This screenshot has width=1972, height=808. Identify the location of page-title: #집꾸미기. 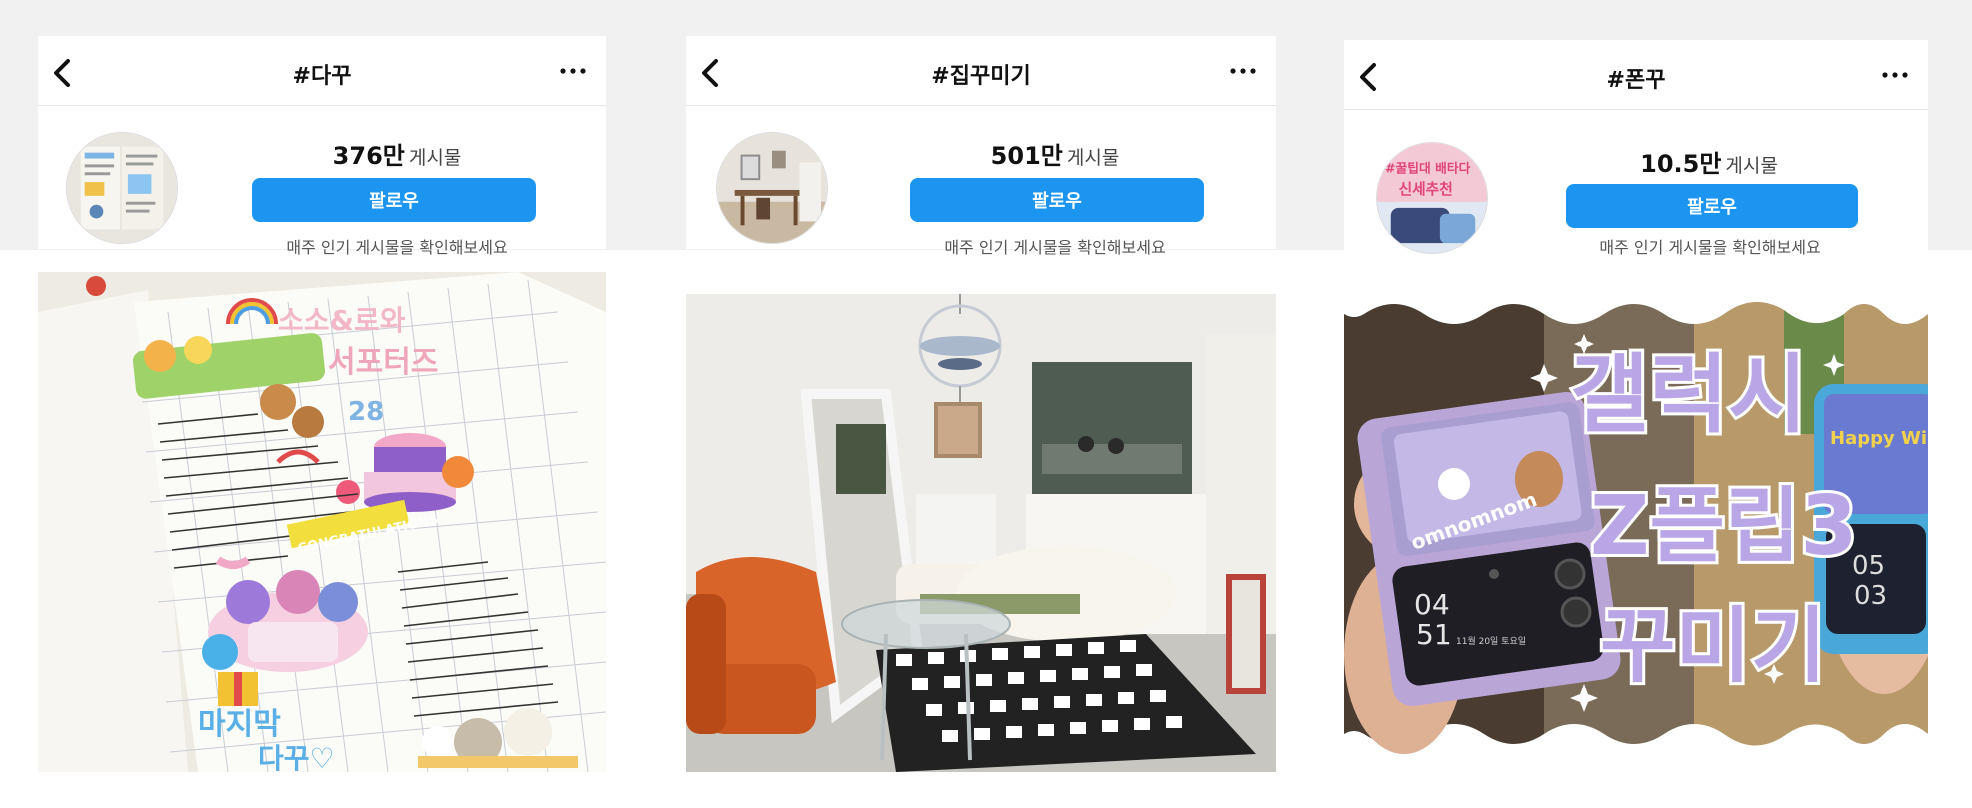
(981, 76).